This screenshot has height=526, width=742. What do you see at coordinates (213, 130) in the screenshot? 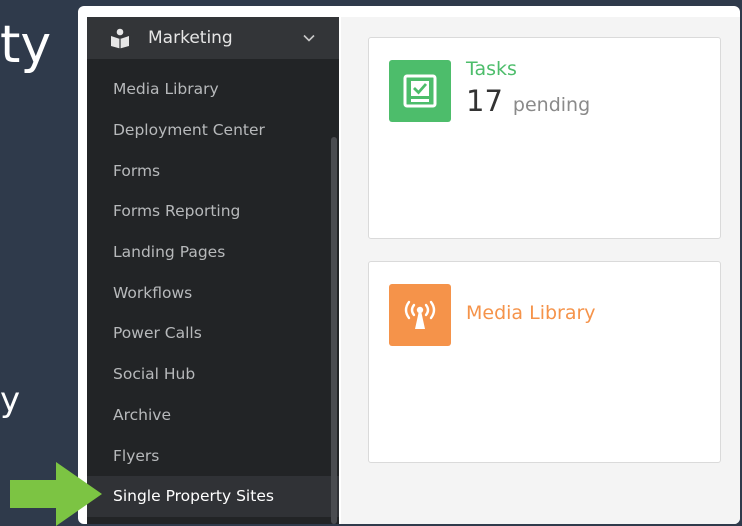
I see `sidebar-item-deployment-center: Deployment Center` at bounding box center [213, 130].